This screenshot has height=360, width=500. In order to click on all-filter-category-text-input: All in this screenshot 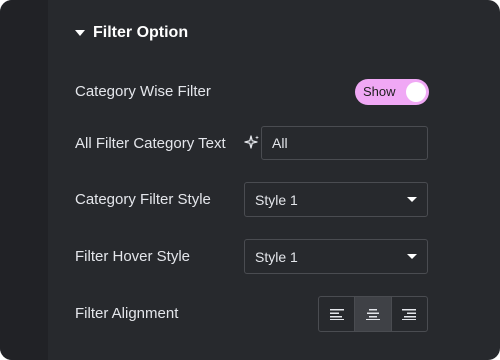, I will do `click(344, 143)`.